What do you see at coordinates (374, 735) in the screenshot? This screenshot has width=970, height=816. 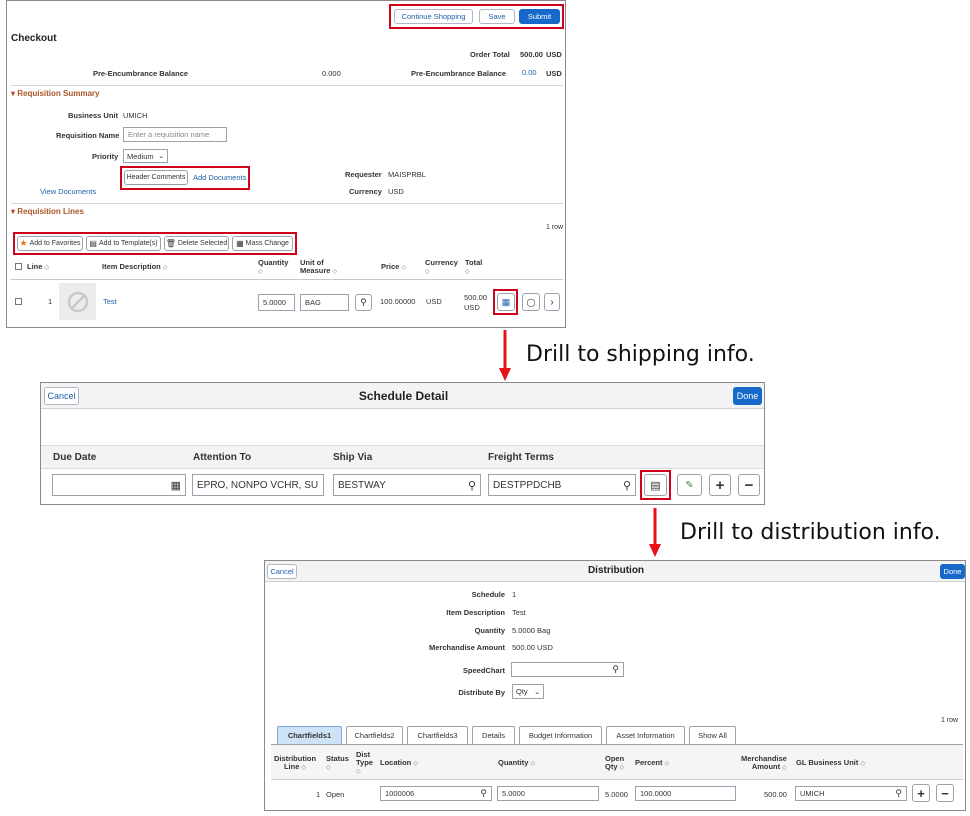 I see `tab-chartfields2: Chartfields2` at bounding box center [374, 735].